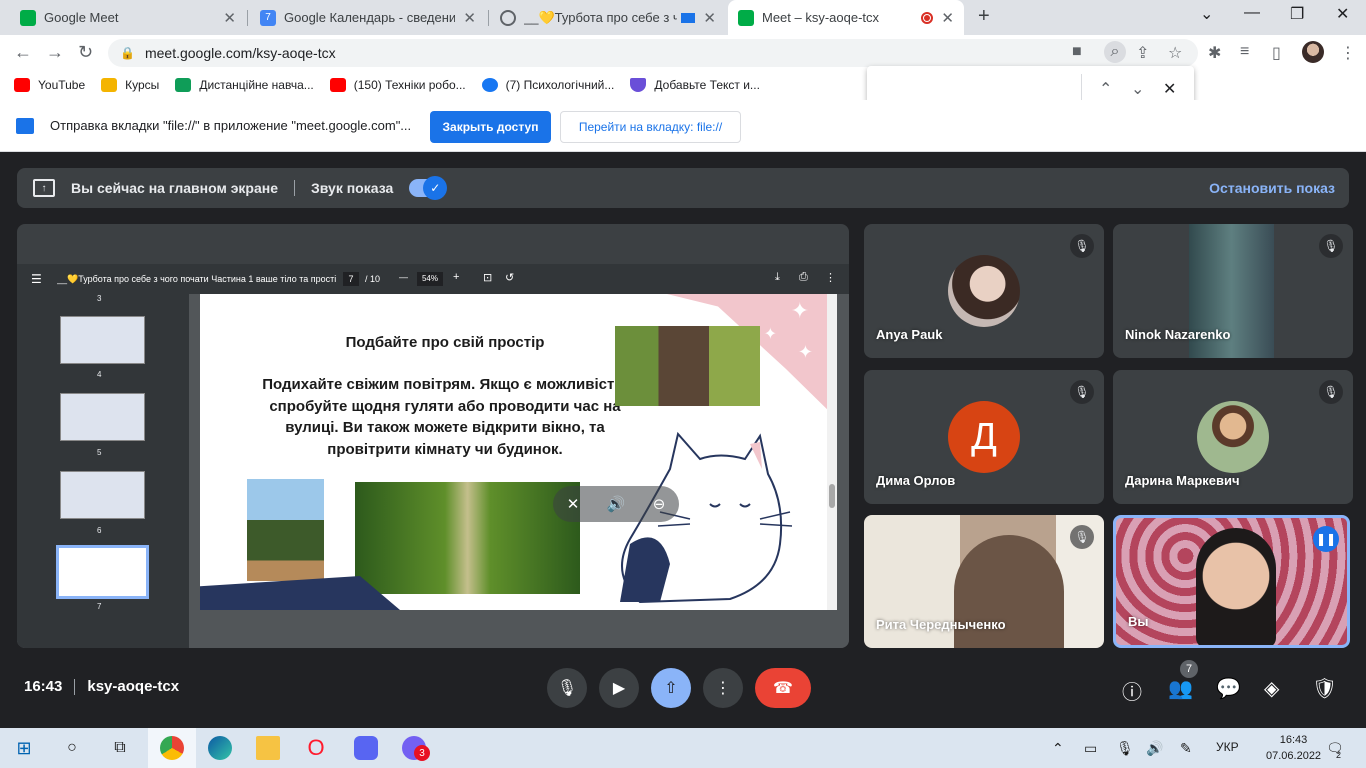 This screenshot has width=1366, height=768. What do you see at coordinates (671, 688) in the screenshot?
I see `present-now-button: ⇧` at bounding box center [671, 688].